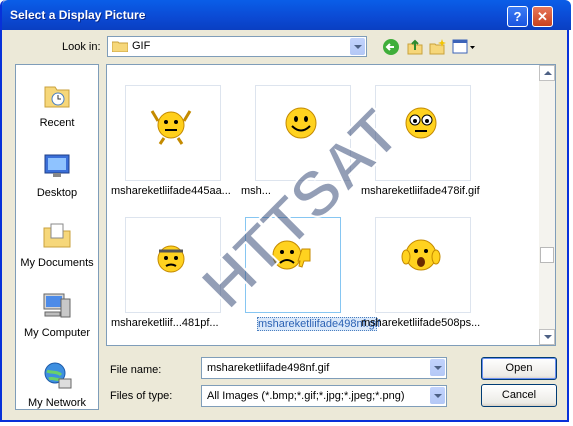 The image size is (573, 426). I want to click on file-item: mshareketliifade478if.gif, so click(420, 138).